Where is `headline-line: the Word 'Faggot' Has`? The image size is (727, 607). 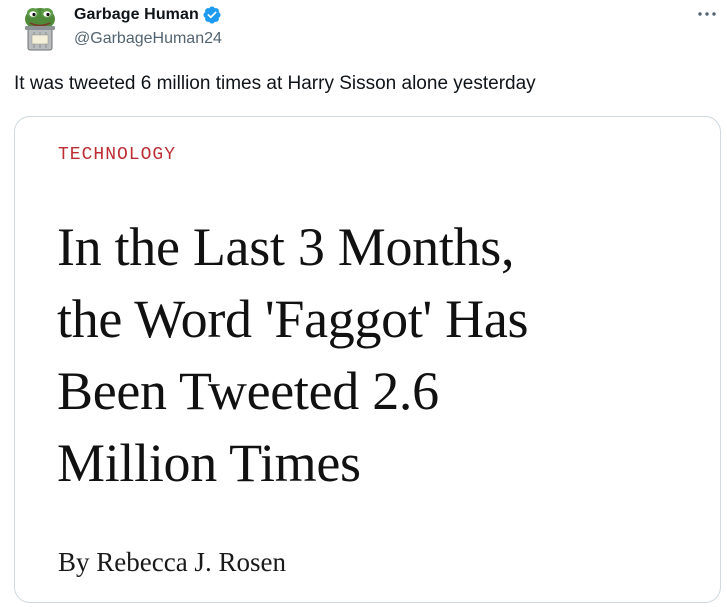 headline-line: the Word 'Faggot' Has is located at coordinates (293, 319).